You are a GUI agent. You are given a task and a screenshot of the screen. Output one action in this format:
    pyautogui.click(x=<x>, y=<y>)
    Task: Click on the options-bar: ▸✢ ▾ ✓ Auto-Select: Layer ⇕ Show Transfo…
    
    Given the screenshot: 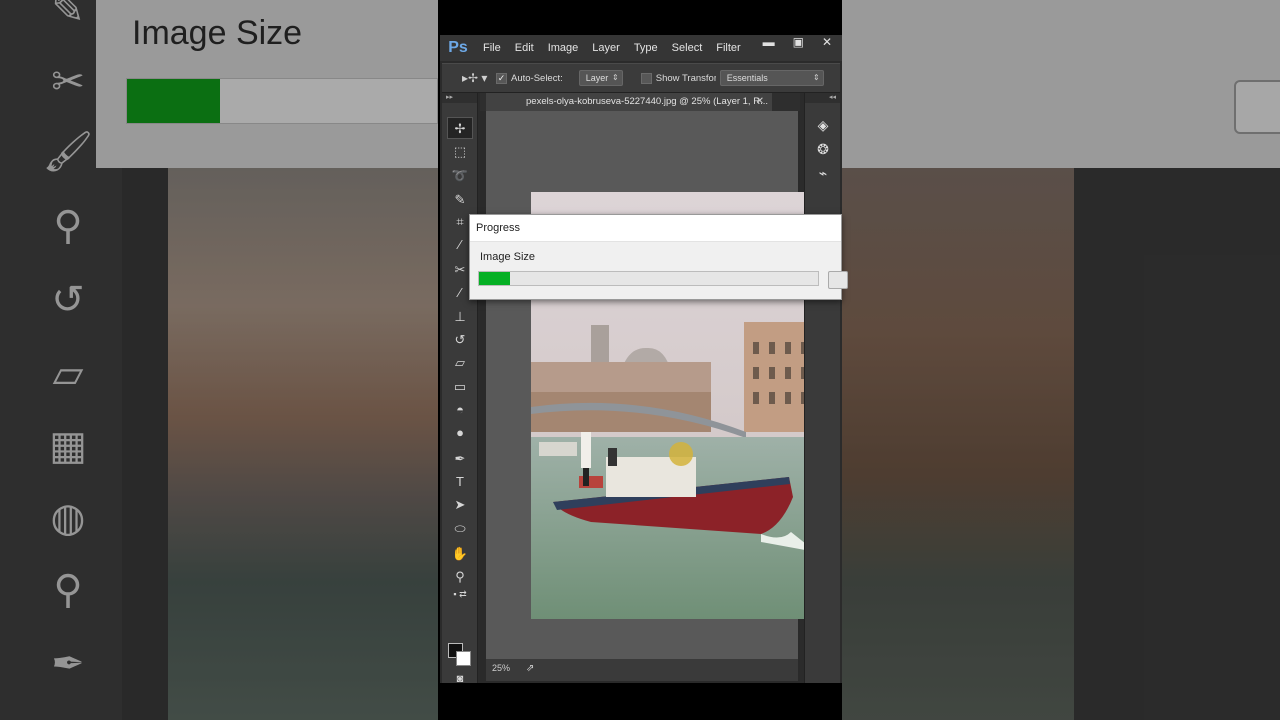 What is the action you would take?
    pyautogui.click(x=641, y=78)
    